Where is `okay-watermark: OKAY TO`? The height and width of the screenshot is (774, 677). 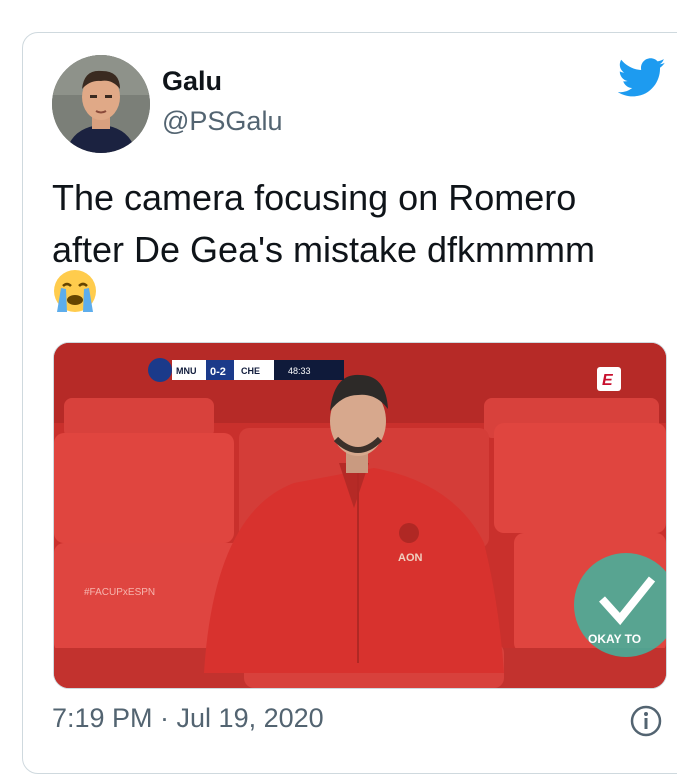 okay-watermark: OKAY TO is located at coordinates (614, 639).